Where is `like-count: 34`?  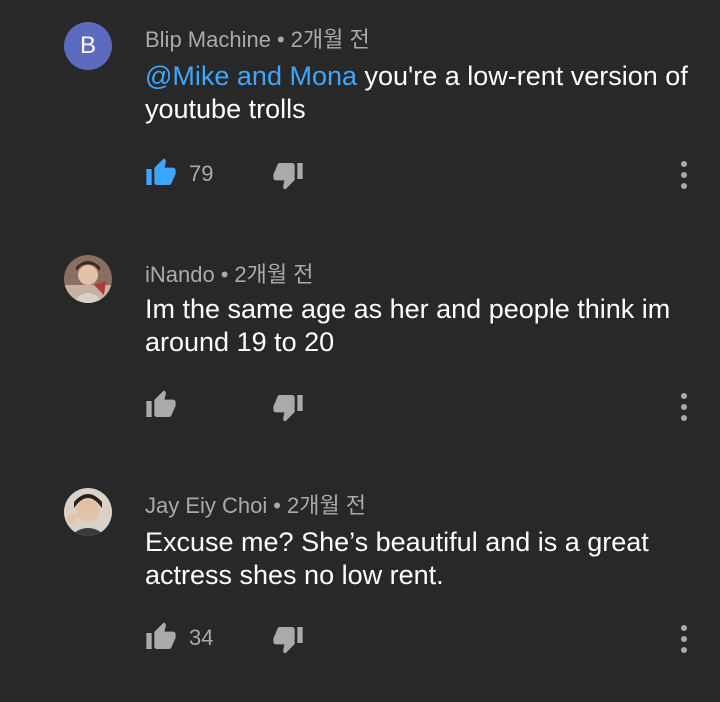
like-count: 34 is located at coordinates (201, 637).